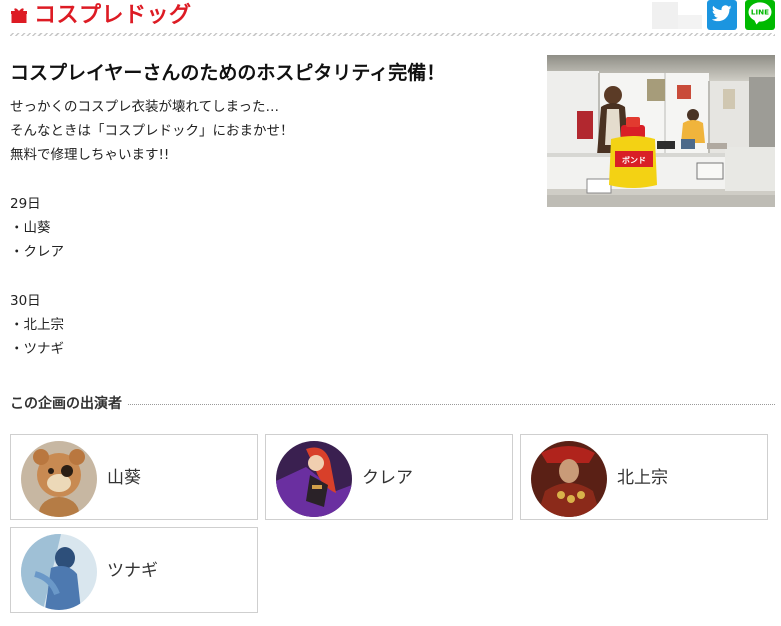 Image resolution: width=781 pixels, height=626 pixels. Describe the element at coordinates (69, 404) in the screenshot. I see `performers-section-title: この企画の出演者` at that location.